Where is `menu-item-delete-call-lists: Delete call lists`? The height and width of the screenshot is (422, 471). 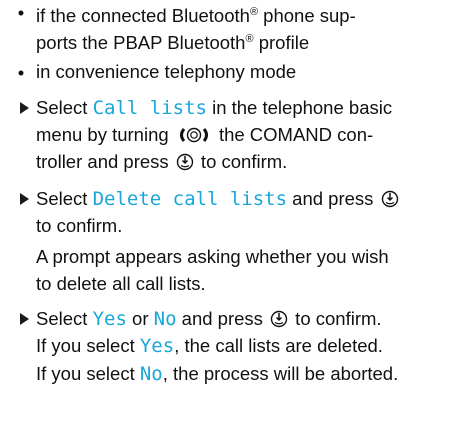
menu-item-delete-call-lists: Delete call lists is located at coordinates (190, 199).